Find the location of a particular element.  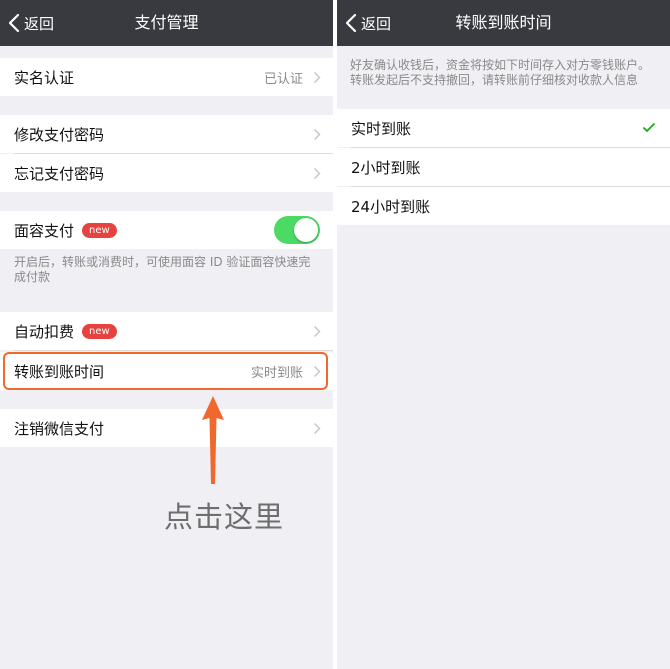

option-label: 实时到账 is located at coordinates (381, 128).